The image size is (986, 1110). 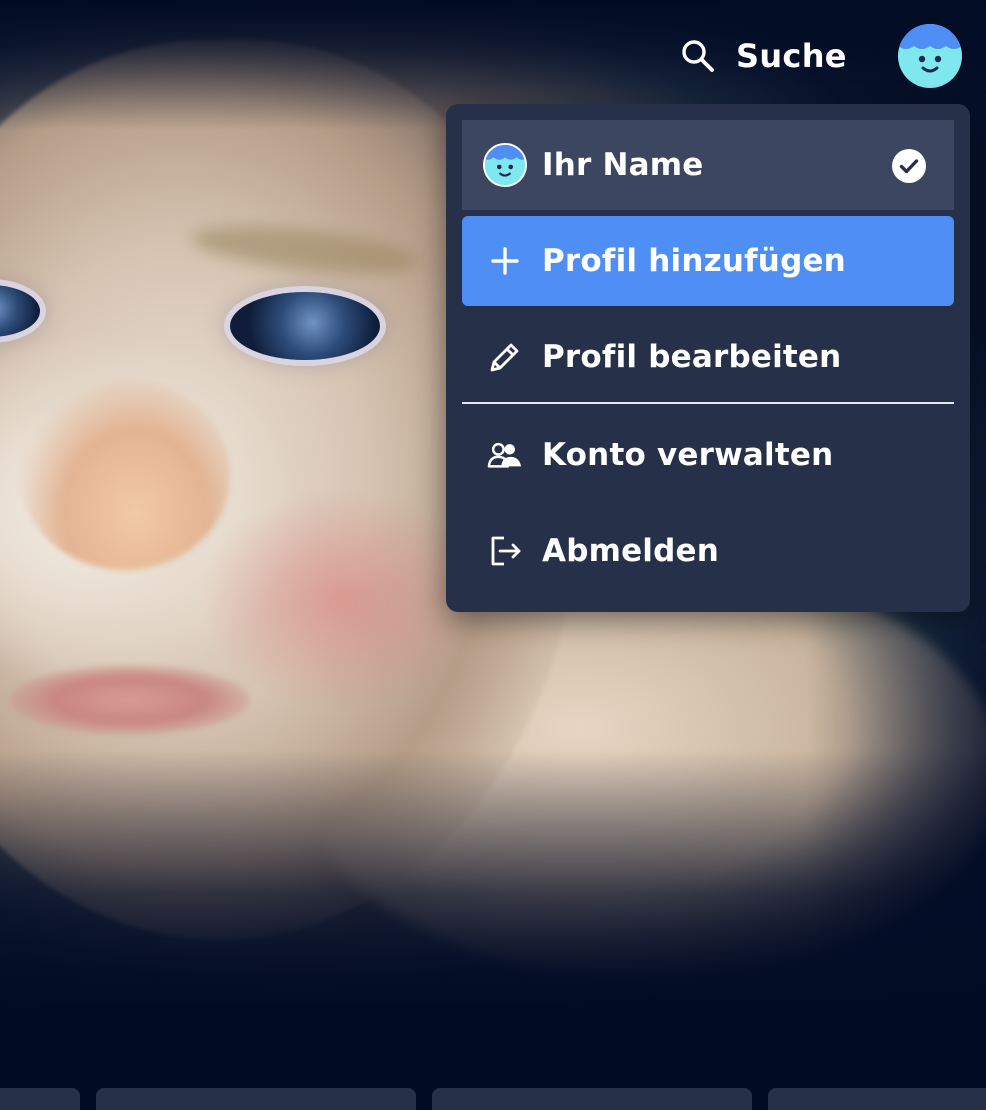 I want to click on logout-icon, so click(x=505, y=551).